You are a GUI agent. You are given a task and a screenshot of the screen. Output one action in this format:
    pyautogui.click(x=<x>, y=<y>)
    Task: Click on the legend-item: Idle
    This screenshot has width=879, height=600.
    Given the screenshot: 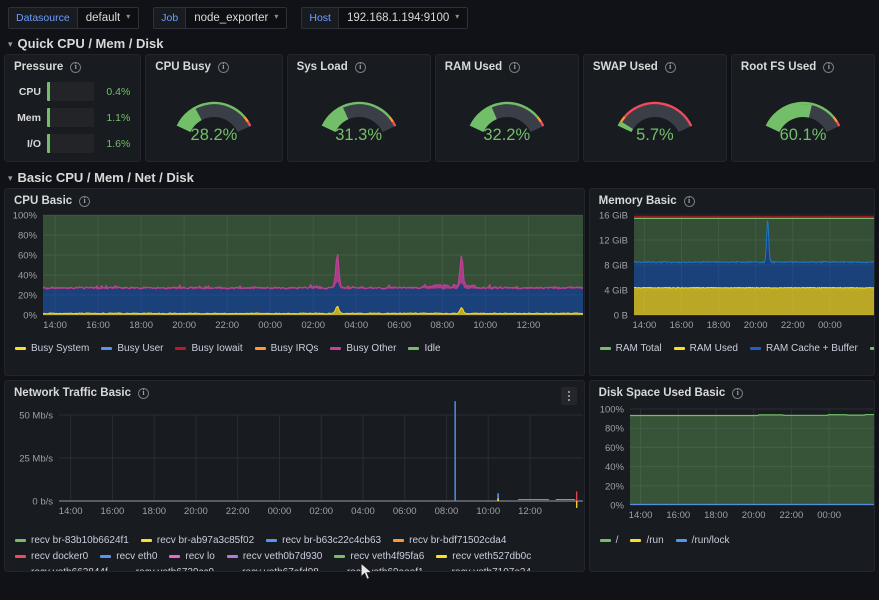 What is the action you would take?
    pyautogui.click(x=424, y=348)
    